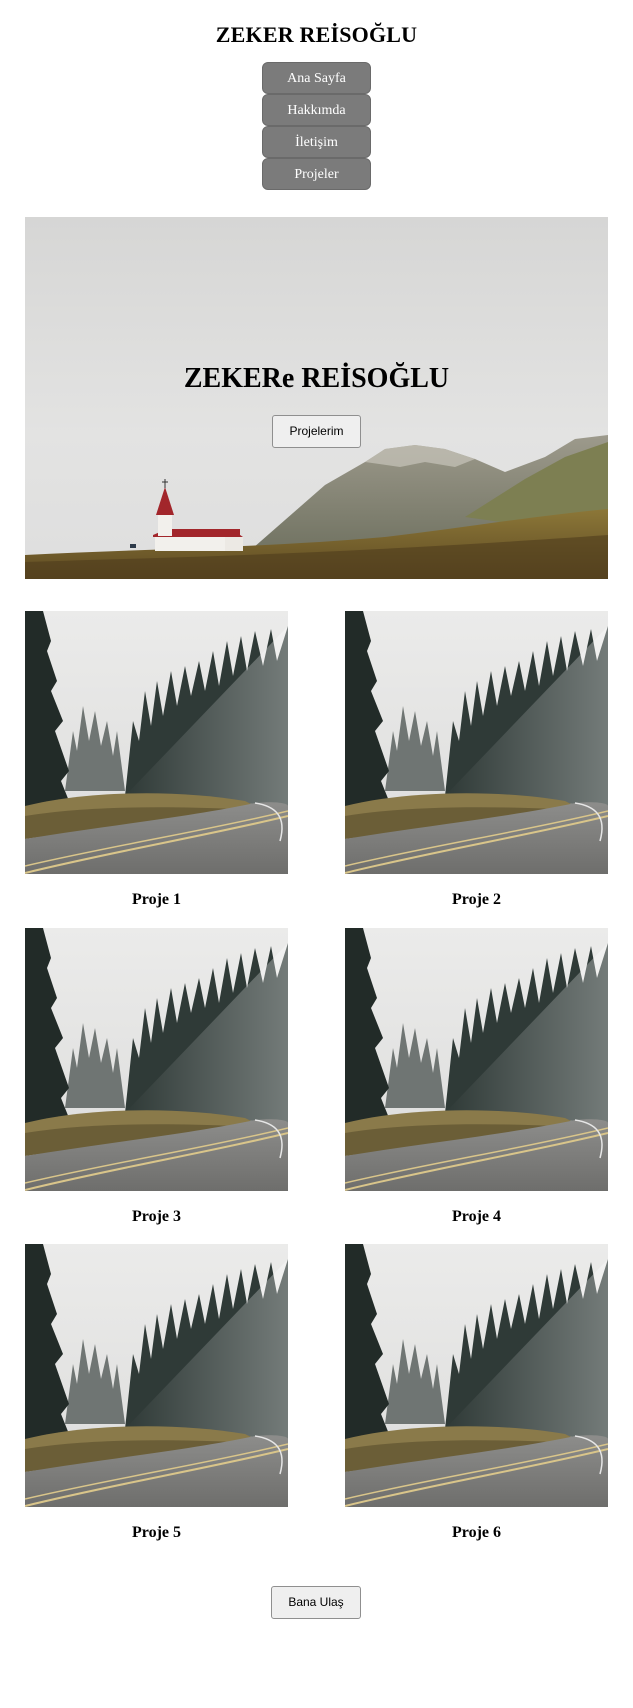  I want to click on project-card: Proje 6, so click(476, 1392).